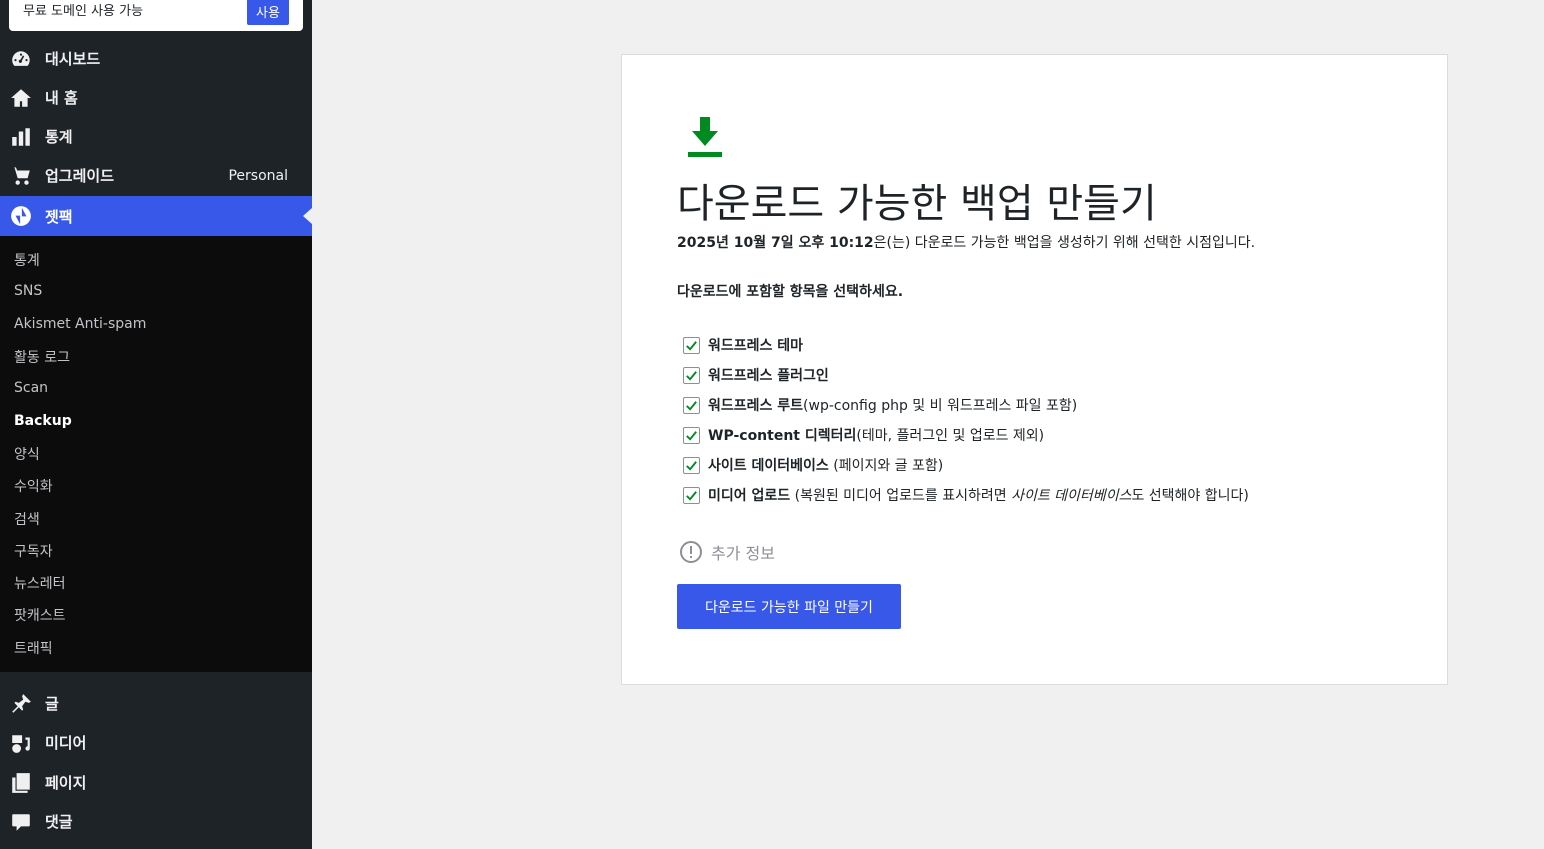 The image size is (1544, 849). Describe the element at coordinates (307, 216) in the screenshot. I see `active-indicator` at that location.